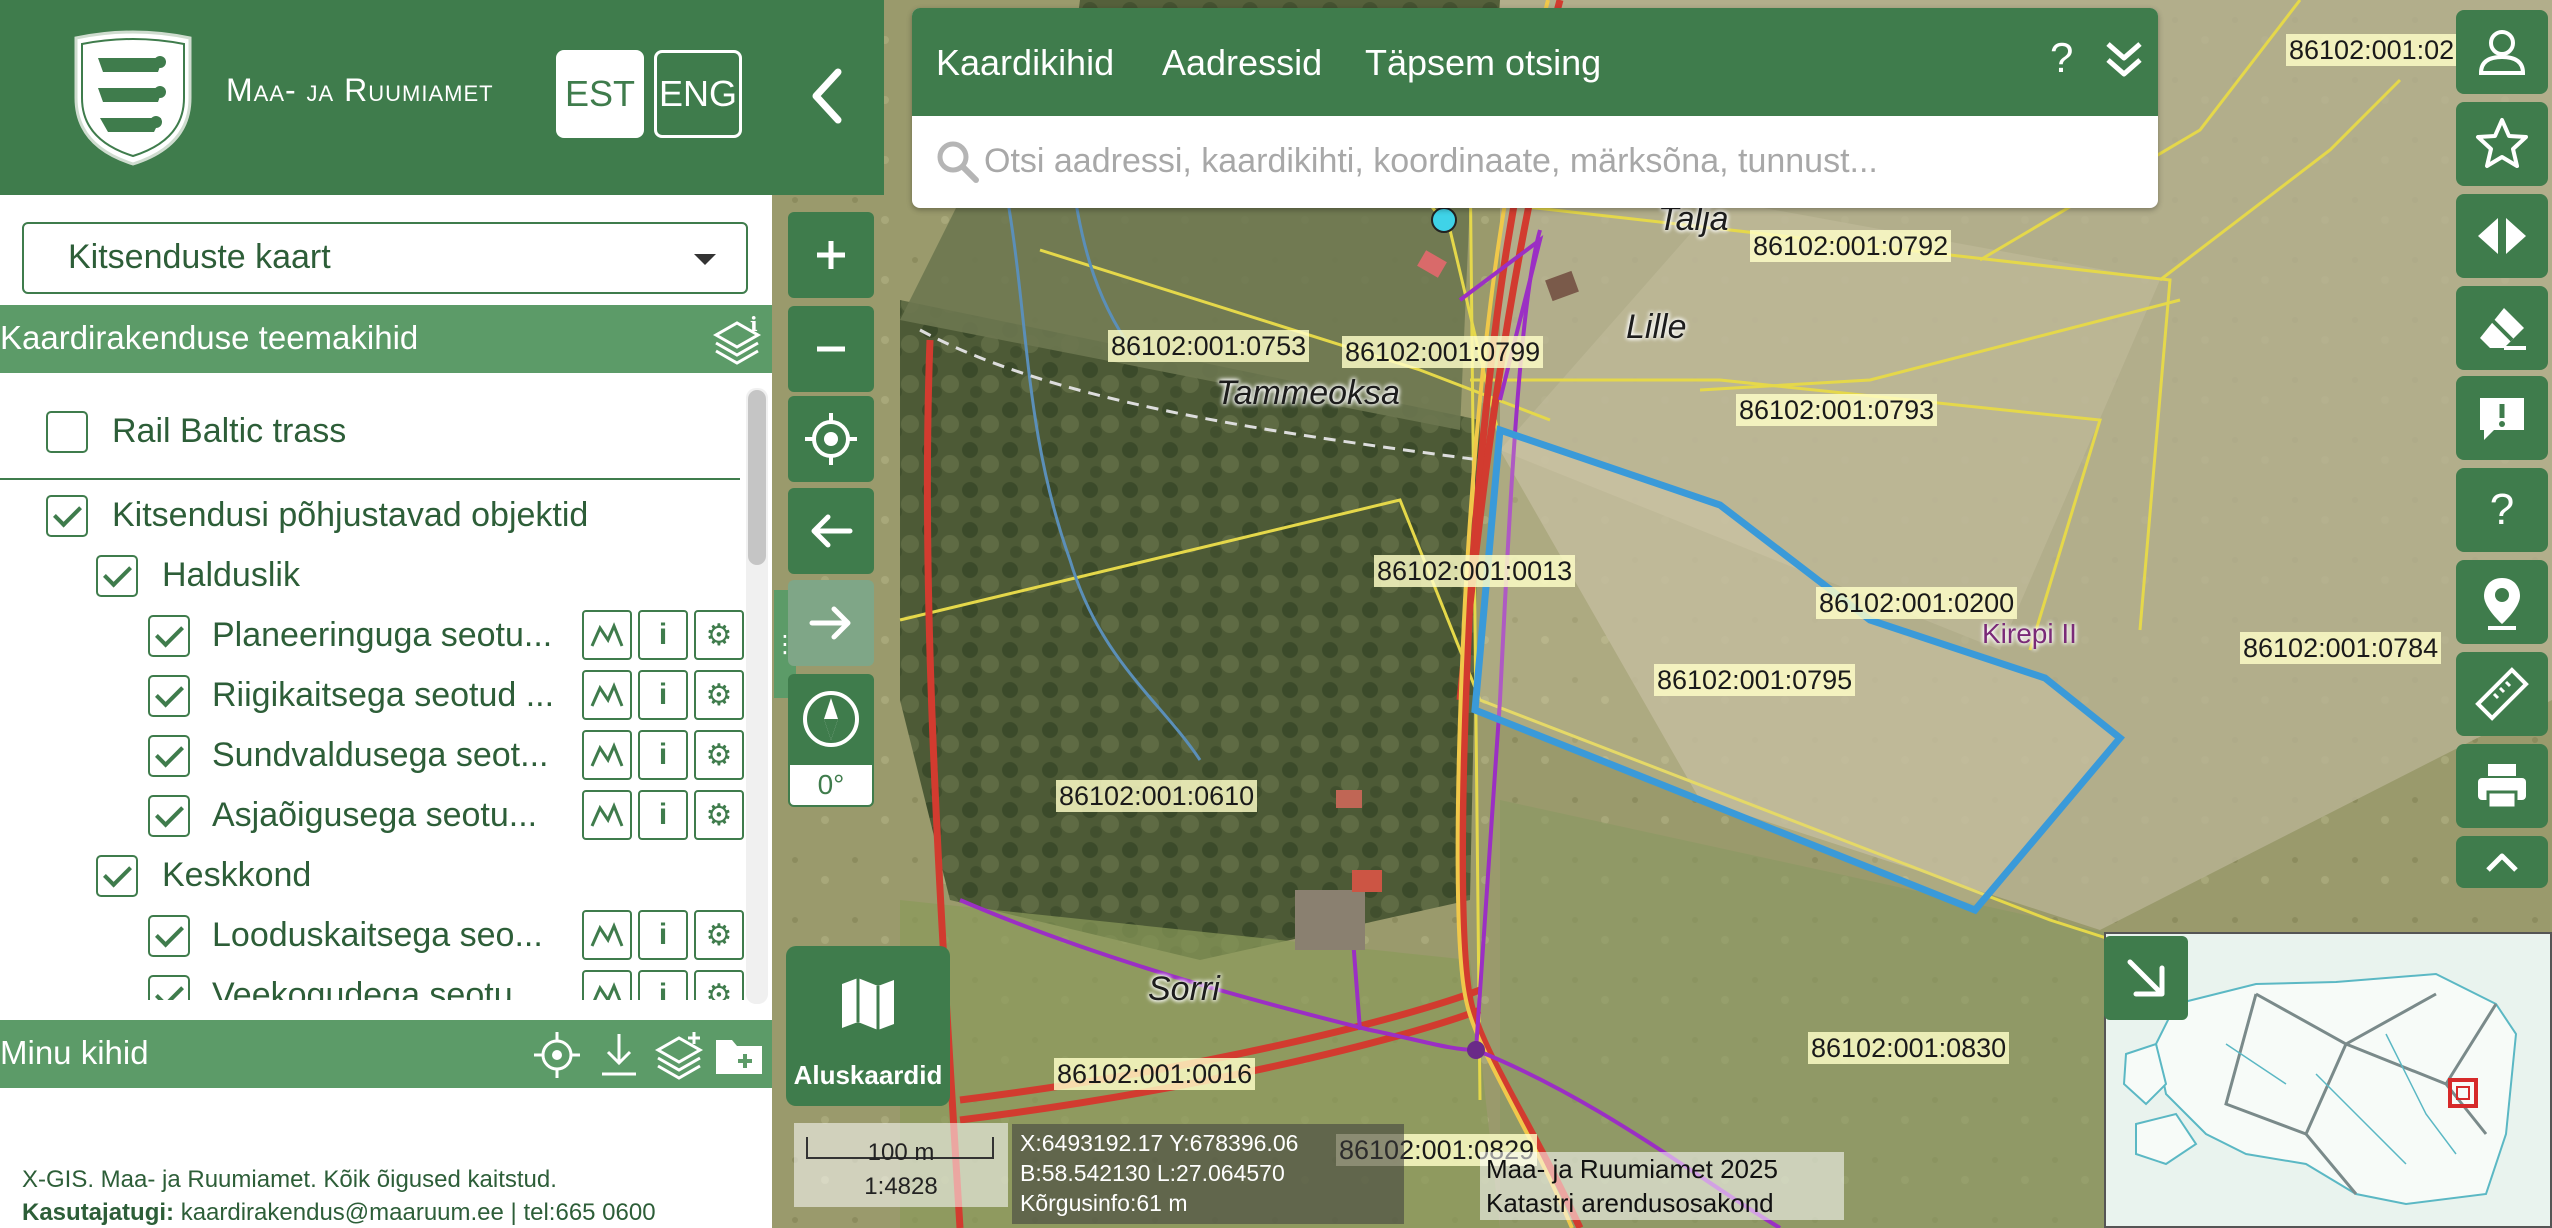 The width and height of the screenshot is (2552, 1228). Describe the element at coordinates (831, 439) in the screenshot. I see `locate-me-button` at that location.